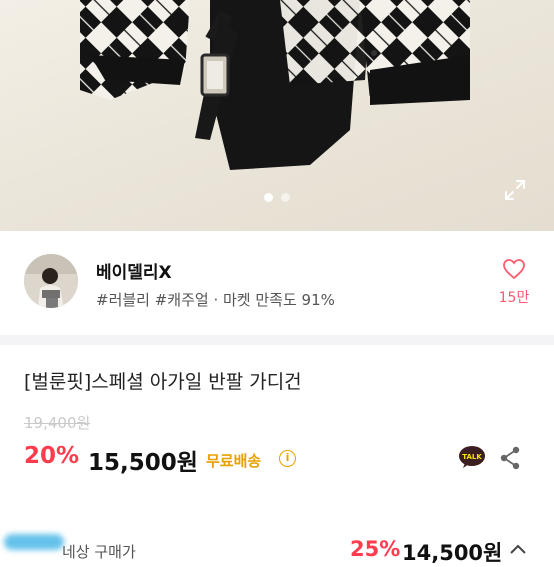 The image size is (554, 567). Describe the element at coordinates (143, 463) in the screenshot. I see `sale-price: 15,500원` at that location.